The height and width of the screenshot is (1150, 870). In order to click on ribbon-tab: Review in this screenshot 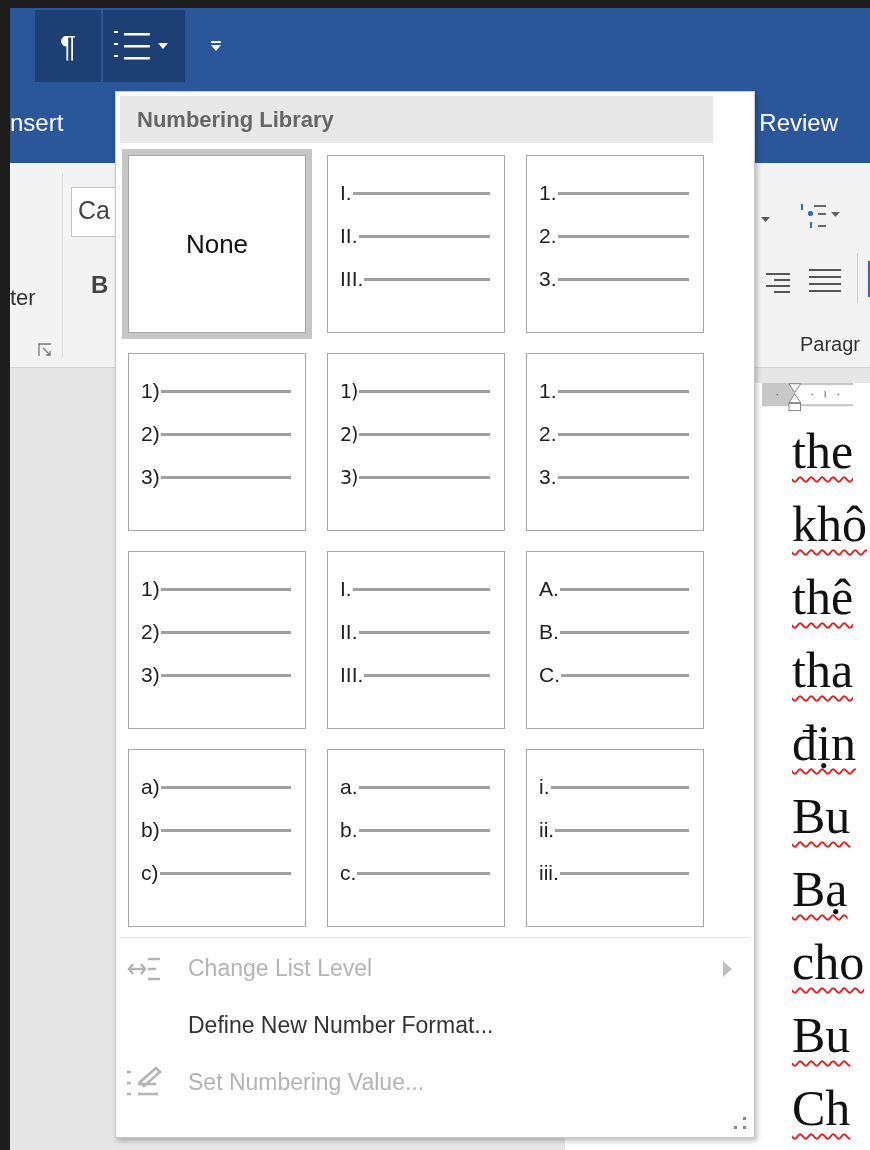, I will do `click(798, 122)`.